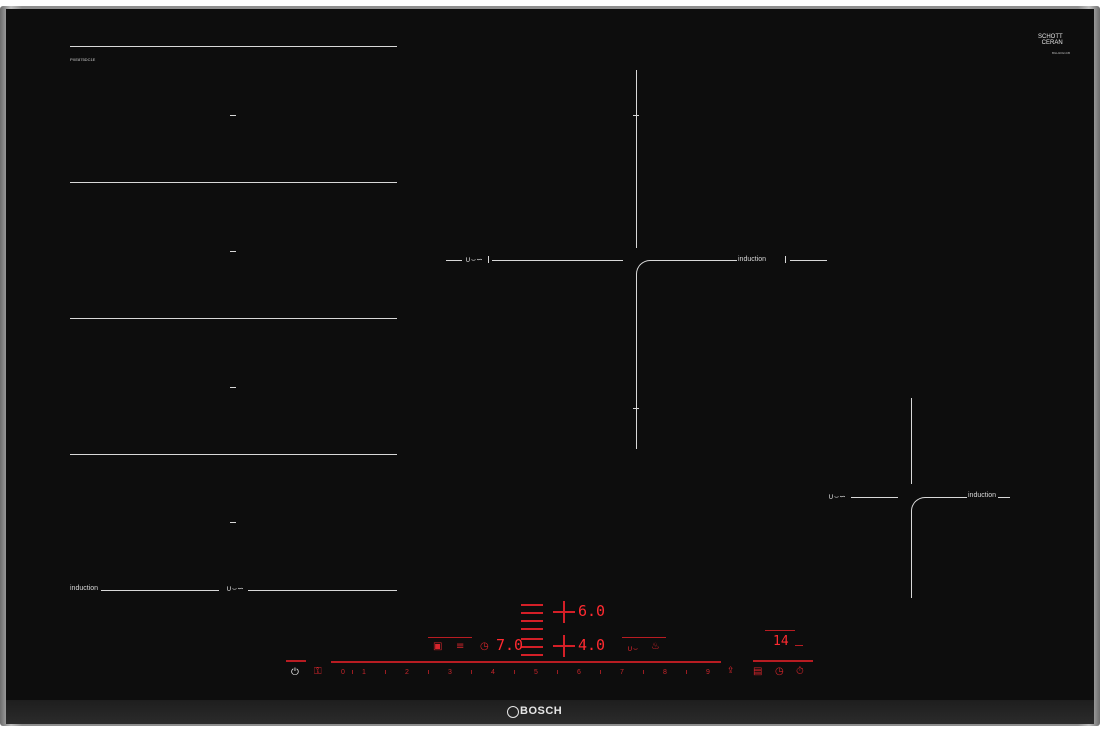  What do you see at coordinates (636, 408) in the screenshot?
I see `center-zone-bottom-marker` at bounding box center [636, 408].